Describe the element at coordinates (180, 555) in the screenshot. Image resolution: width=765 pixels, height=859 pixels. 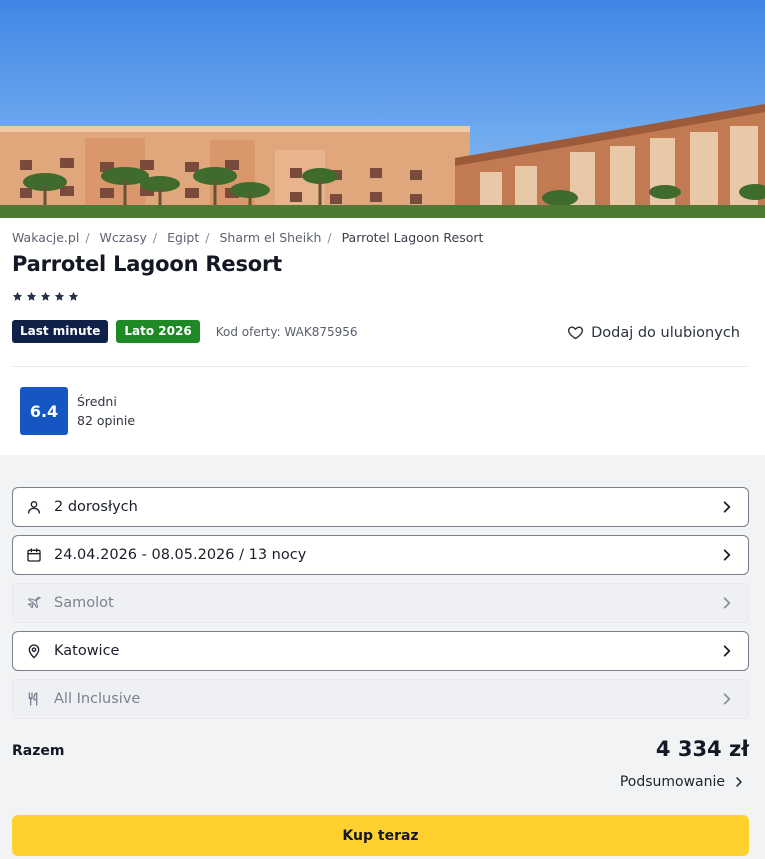
I see `dates-value: 24.04.2026 - 08.05.2026 / 13 nocy` at that location.